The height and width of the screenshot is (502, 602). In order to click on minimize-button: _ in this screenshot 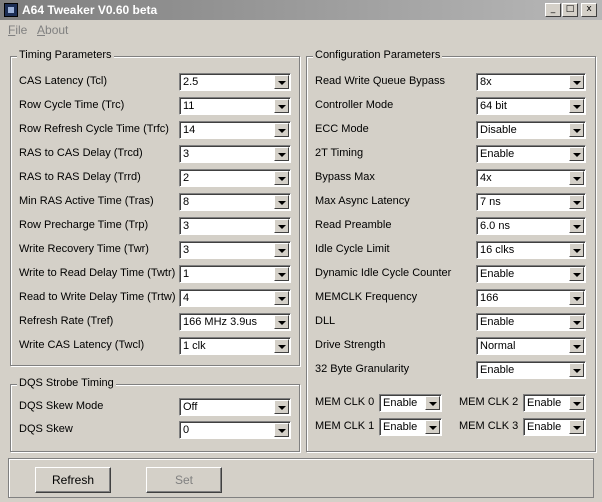, I will do `click(553, 10)`.